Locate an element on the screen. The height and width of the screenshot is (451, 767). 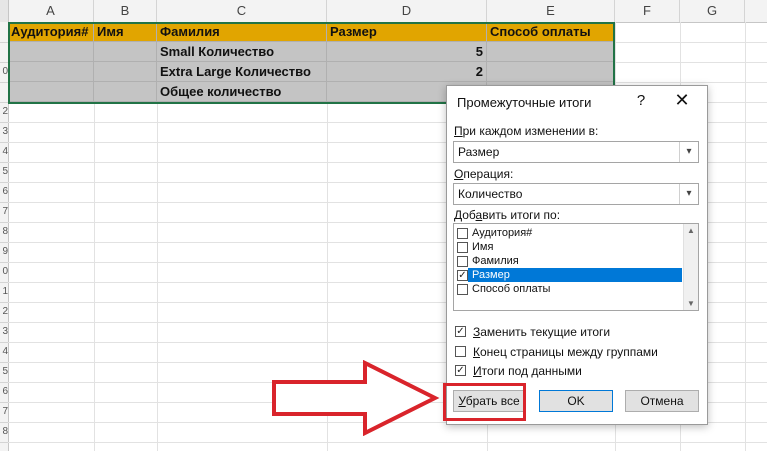
row-header: 9 is located at coordinates (4, 252).